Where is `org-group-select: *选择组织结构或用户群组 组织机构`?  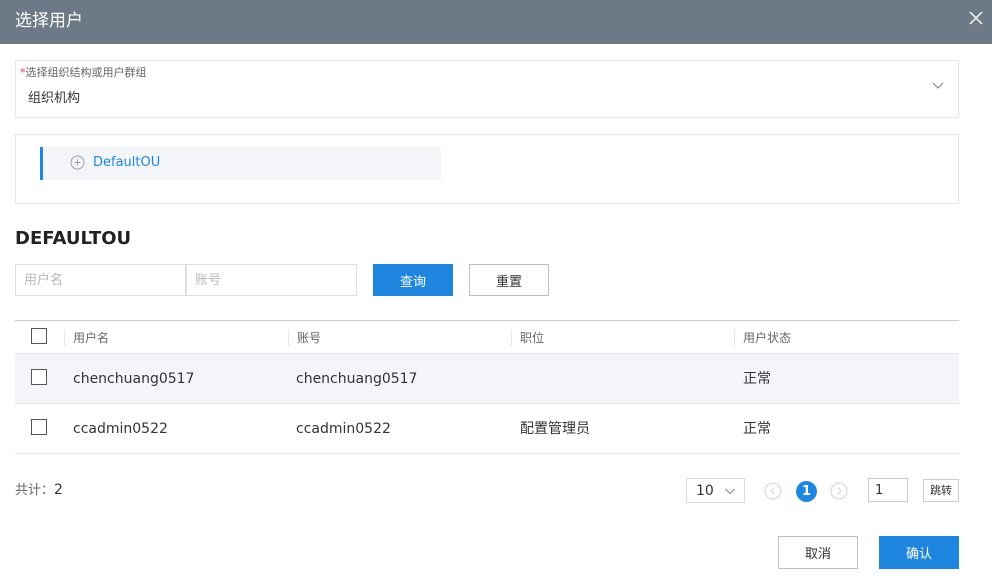 org-group-select: *选择组织结构或用户群组 组织机构 is located at coordinates (487, 89).